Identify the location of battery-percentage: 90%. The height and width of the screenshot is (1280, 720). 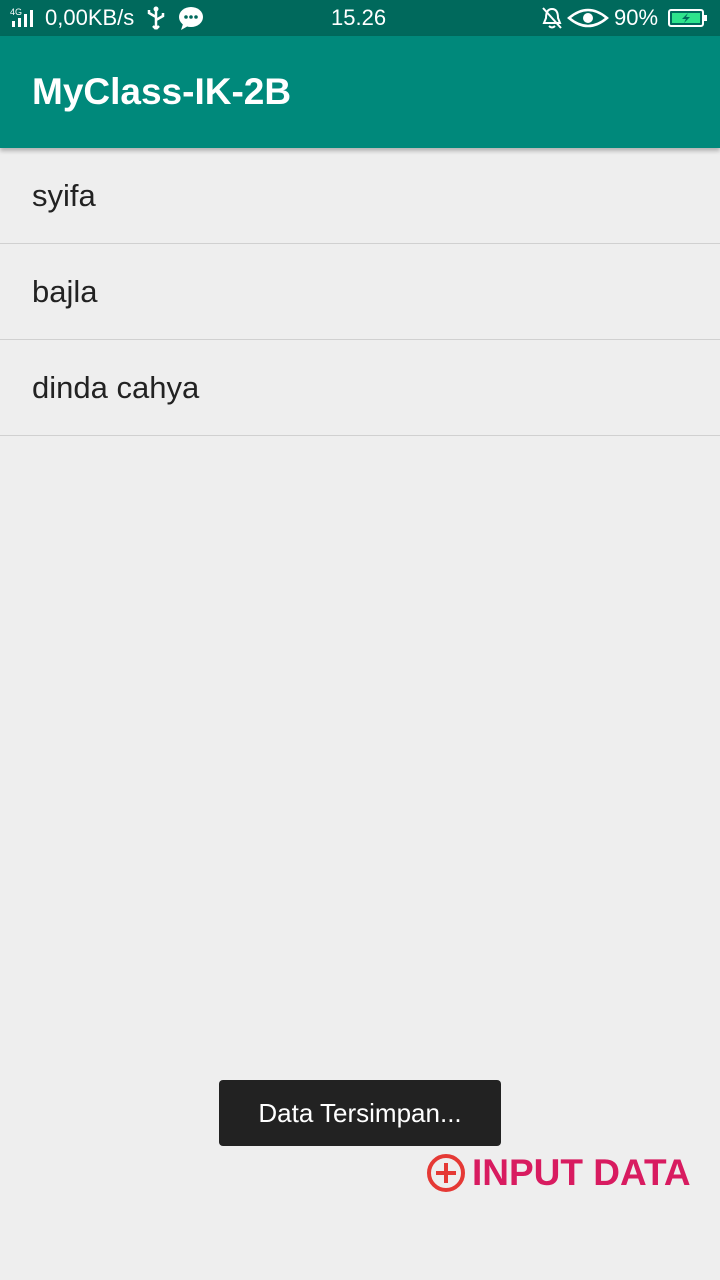
(636, 17).